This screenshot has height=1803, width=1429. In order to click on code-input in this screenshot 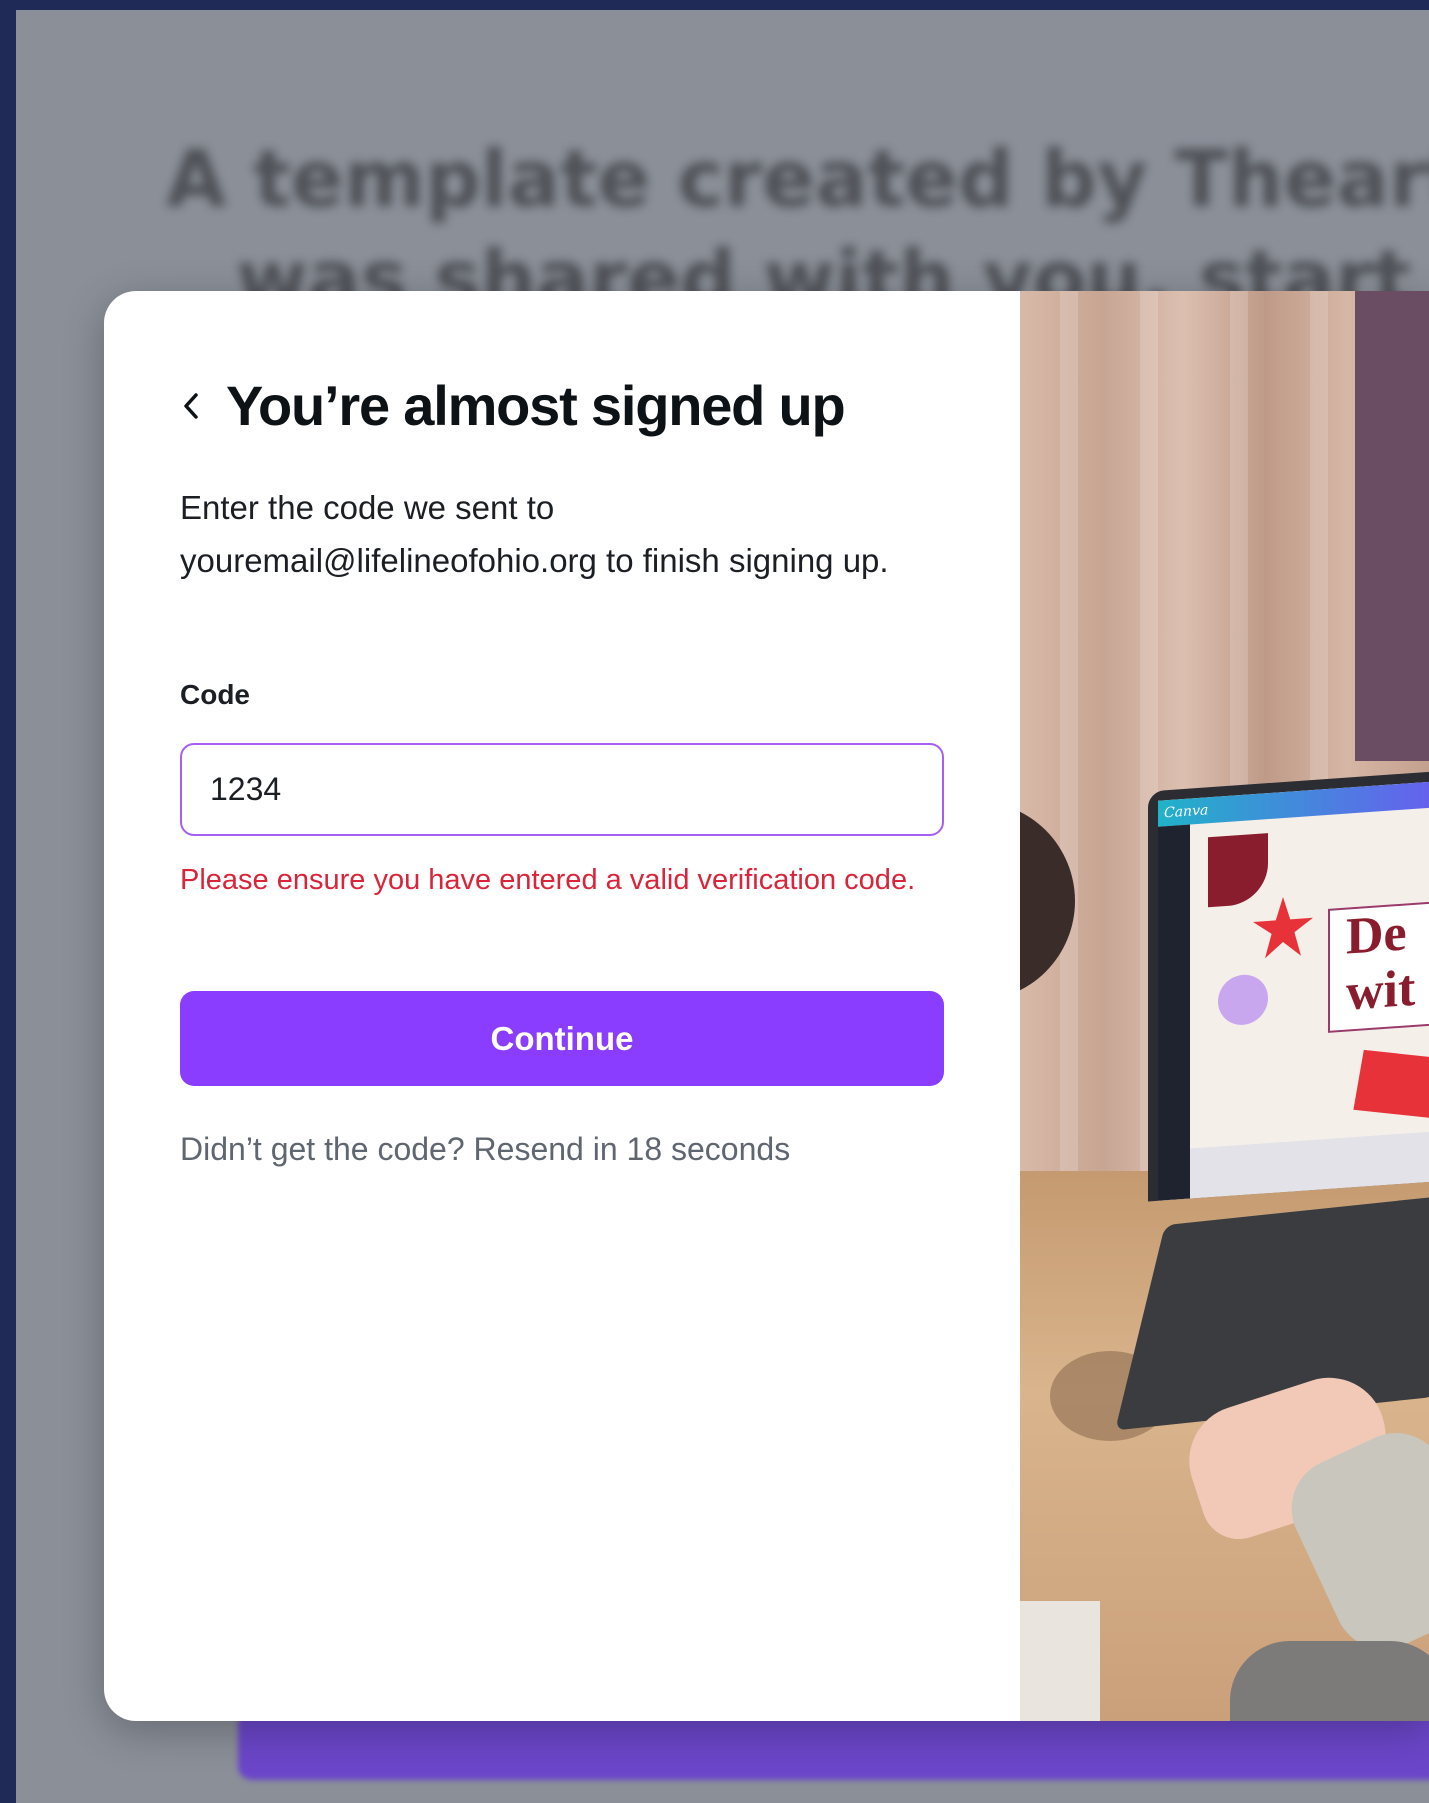, I will do `click(562, 789)`.